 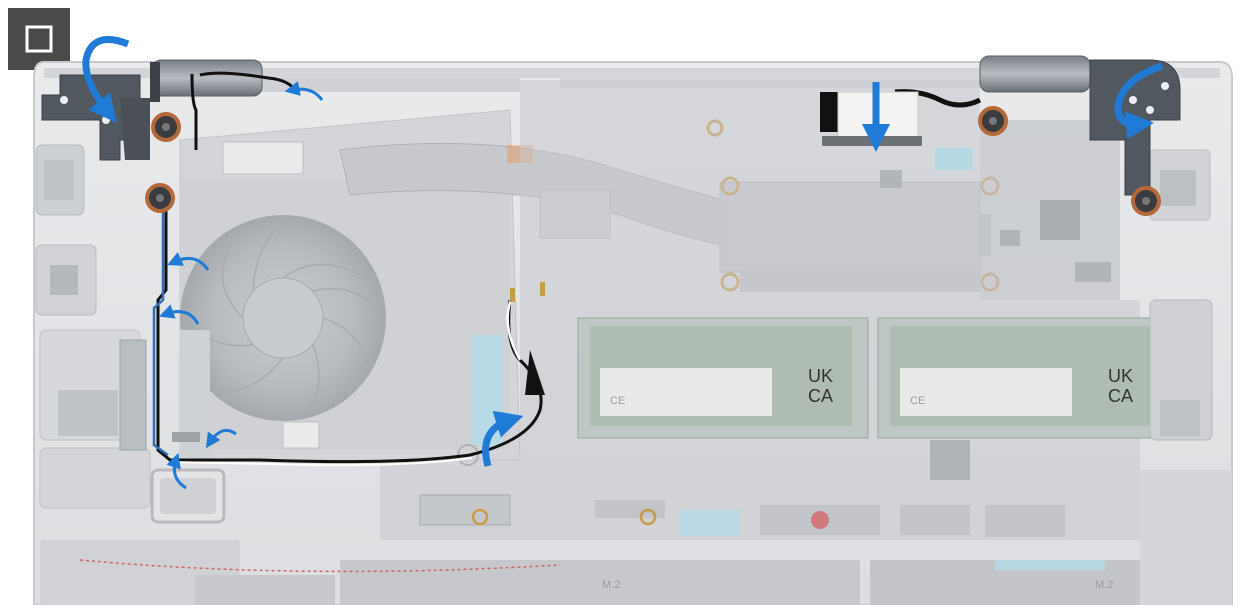 What do you see at coordinates (1104, 585) in the screenshot?
I see `ssd-label-right: M.2` at bounding box center [1104, 585].